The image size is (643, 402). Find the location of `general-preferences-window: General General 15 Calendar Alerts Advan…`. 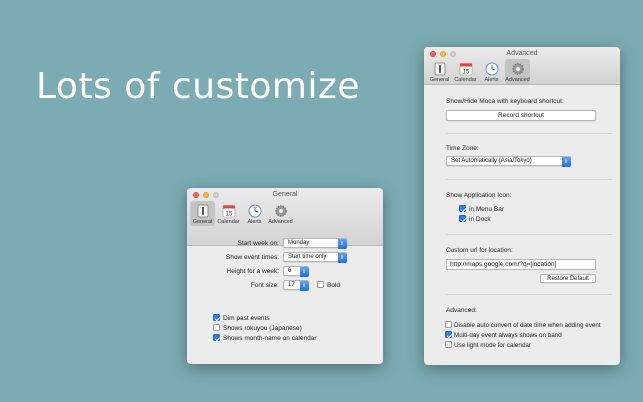

general-preferences-window: General General 15 Calendar Alerts Advan… is located at coordinates (285, 276).